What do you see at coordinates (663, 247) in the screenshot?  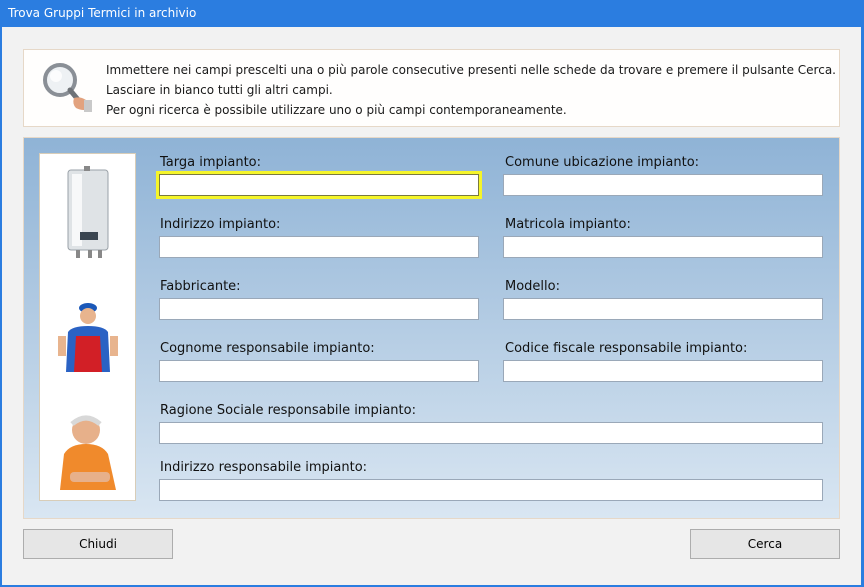 I see `matricola-input` at bounding box center [663, 247].